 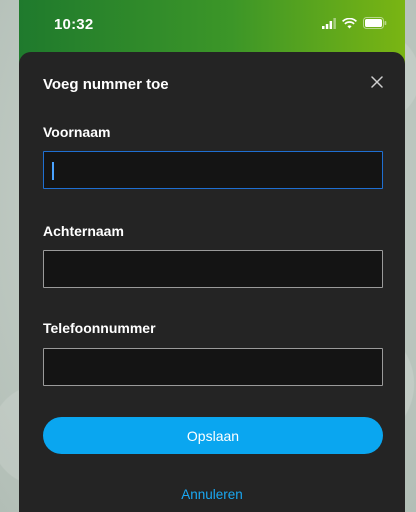 What do you see at coordinates (213, 435) in the screenshot?
I see `save-button: Opslaan` at bounding box center [213, 435].